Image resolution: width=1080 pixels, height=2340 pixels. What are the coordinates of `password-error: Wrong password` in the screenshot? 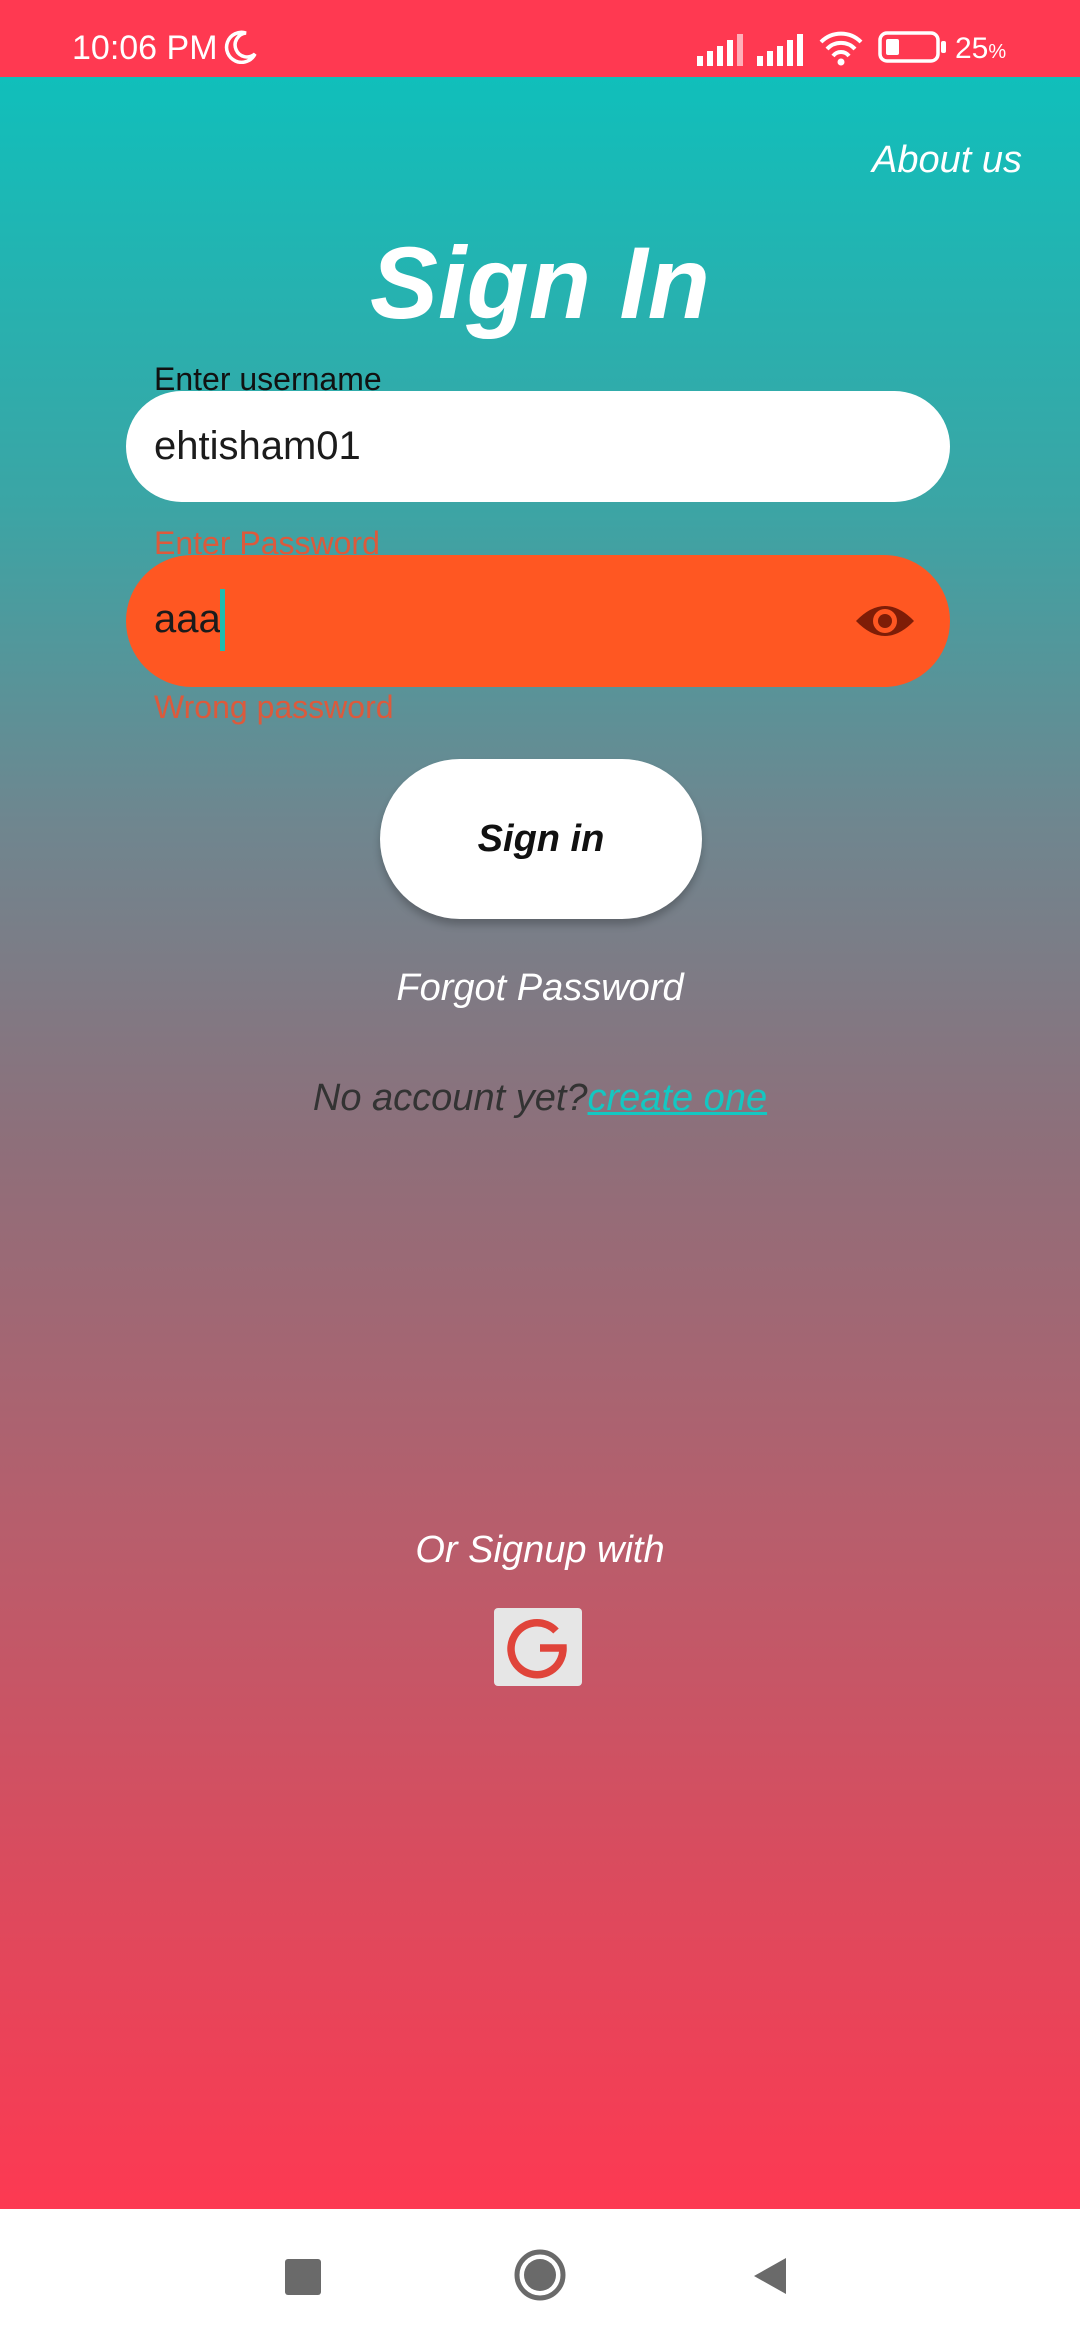 It's located at (274, 707).